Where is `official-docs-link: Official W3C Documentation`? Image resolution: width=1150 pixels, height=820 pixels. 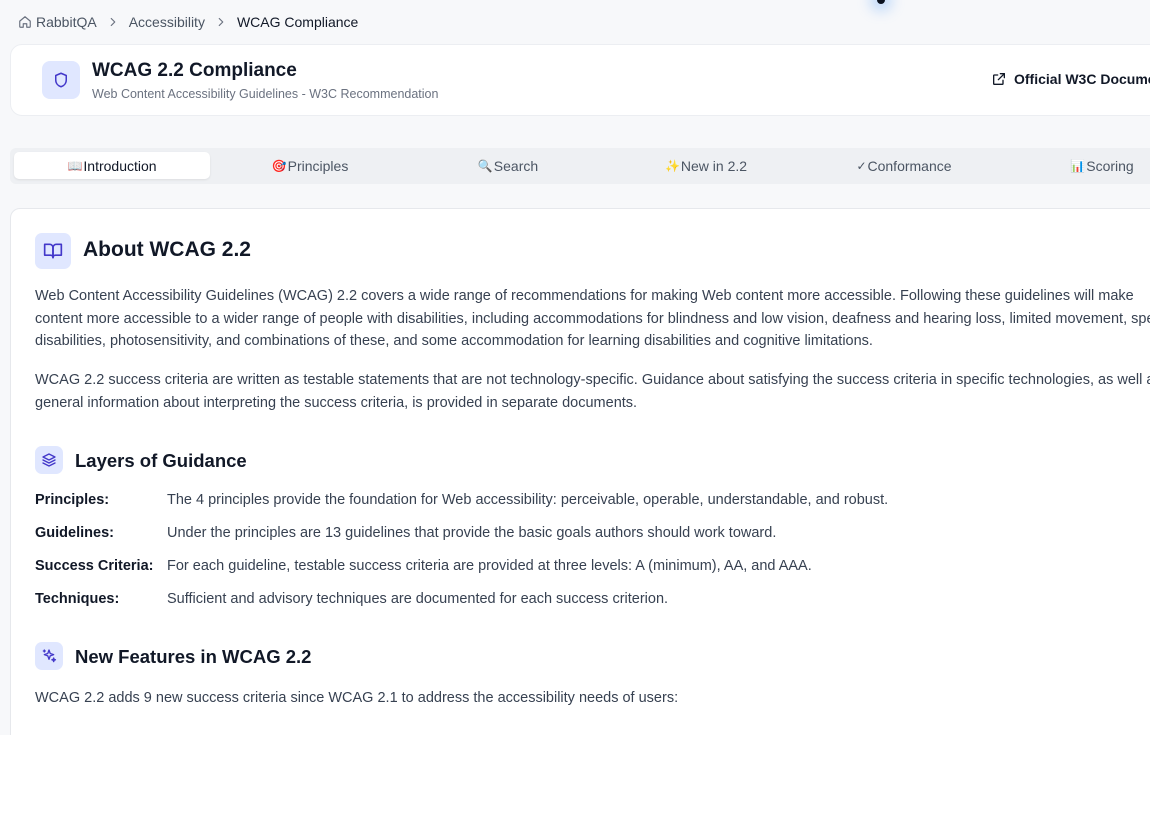 official-docs-link: Official W3C Documentation is located at coordinates (1070, 79).